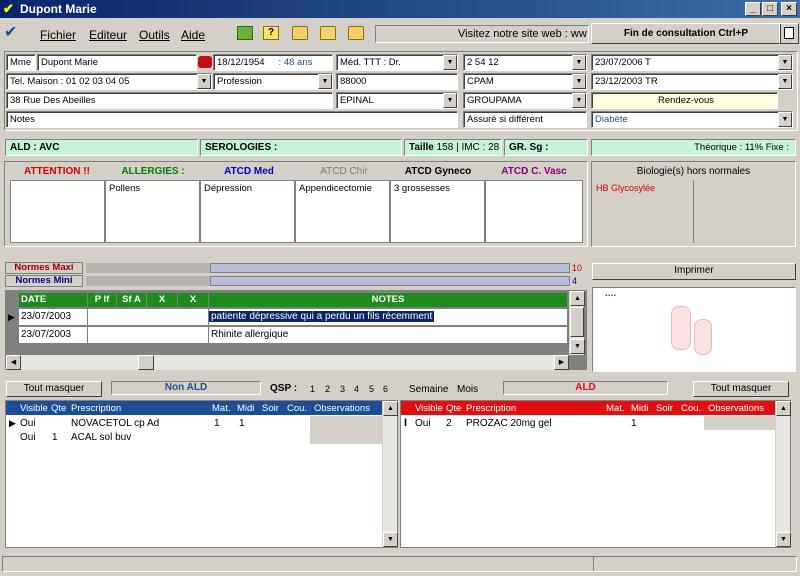 The width and height of the screenshot is (800, 576). I want to click on postal-field: 88000, so click(397, 81).